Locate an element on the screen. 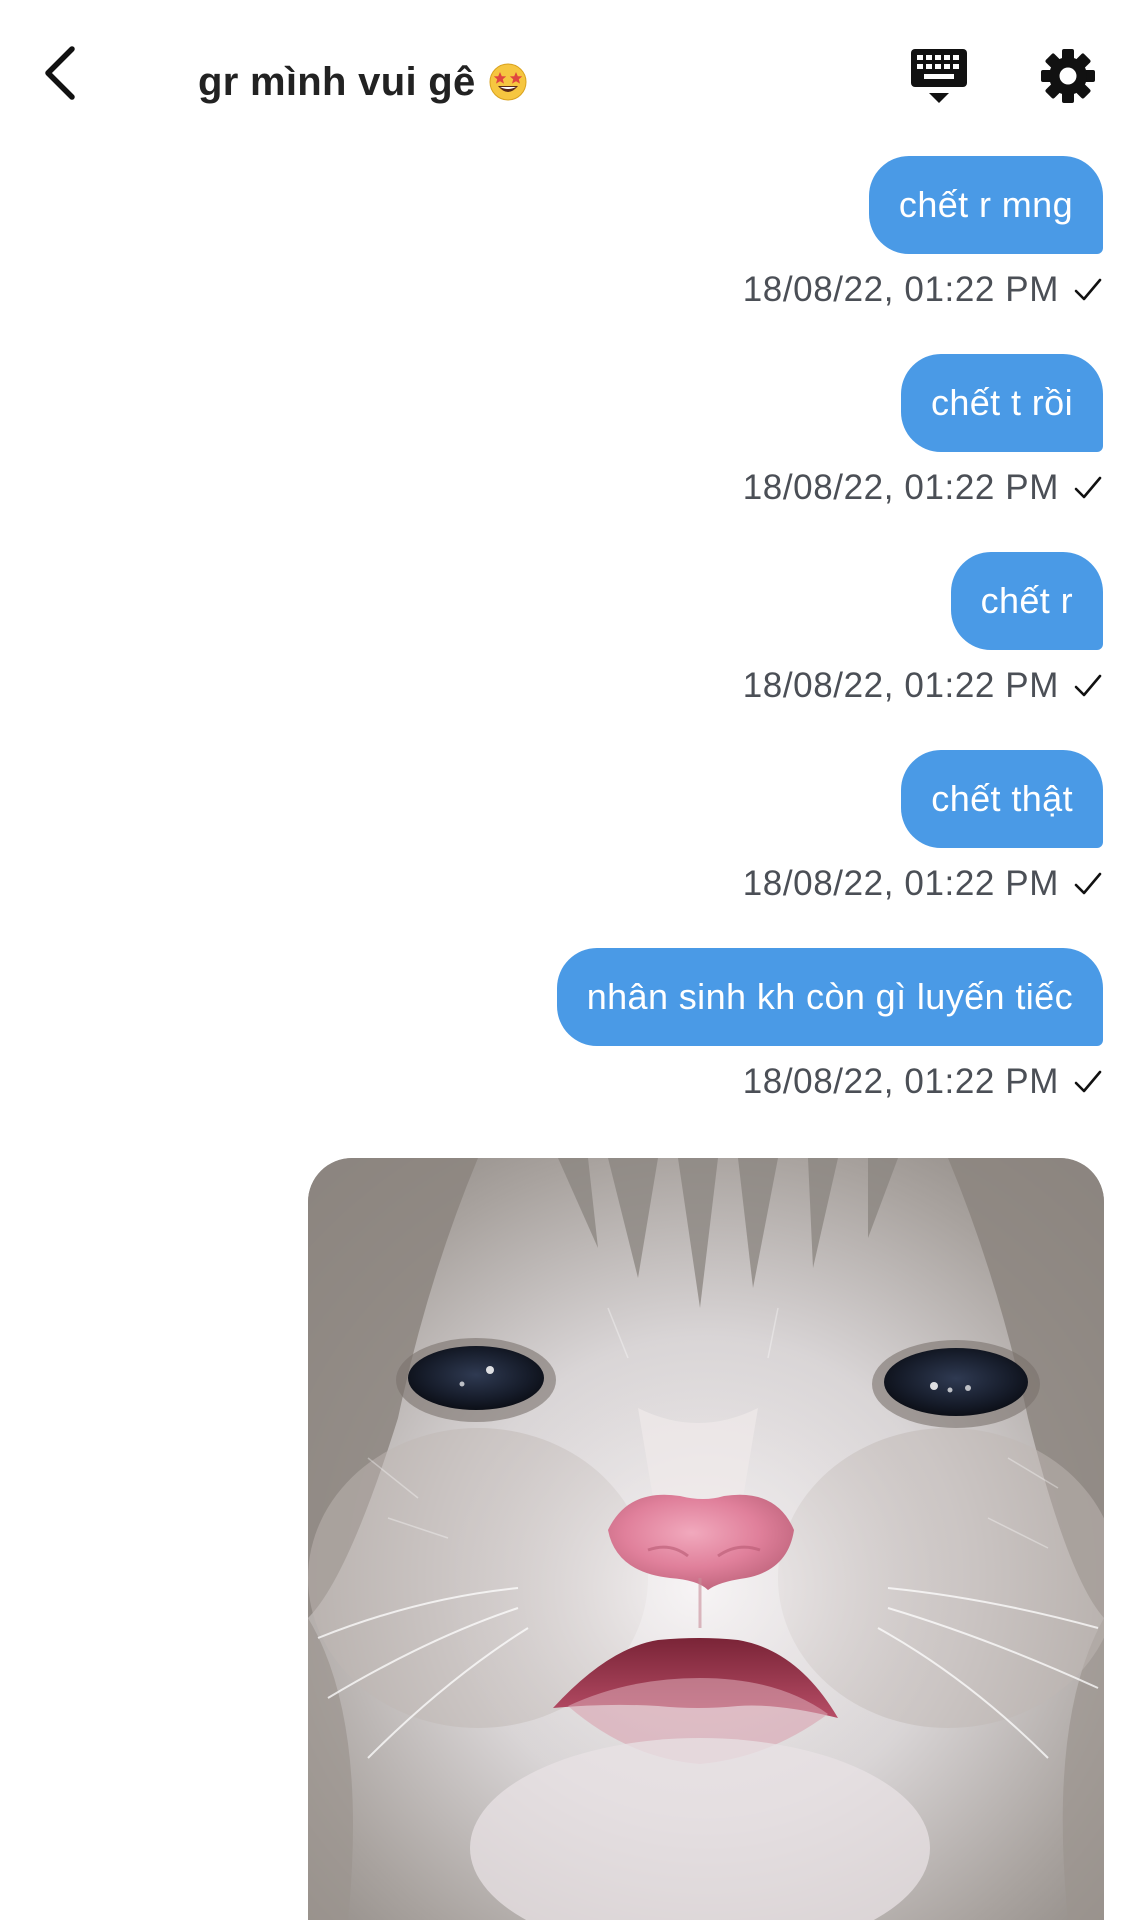  message-item: chết r 18/08/22, 01:22 PM is located at coordinates (923, 631).